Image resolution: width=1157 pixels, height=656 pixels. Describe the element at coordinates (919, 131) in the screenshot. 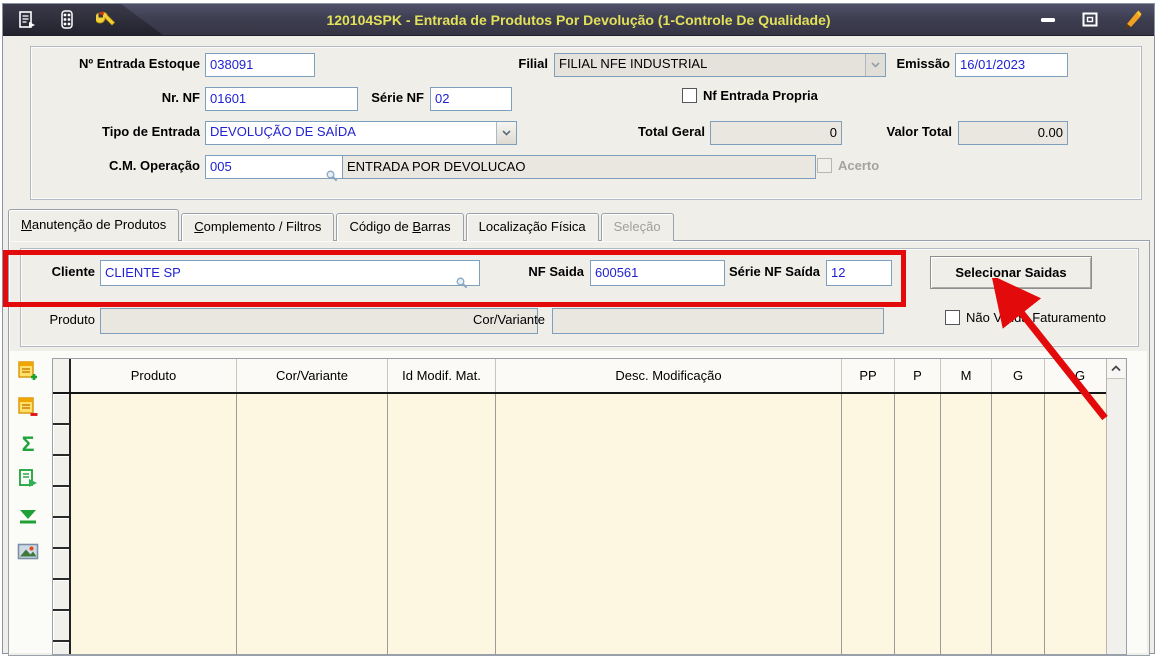

I see `label-valor-total: Valor Total` at that location.